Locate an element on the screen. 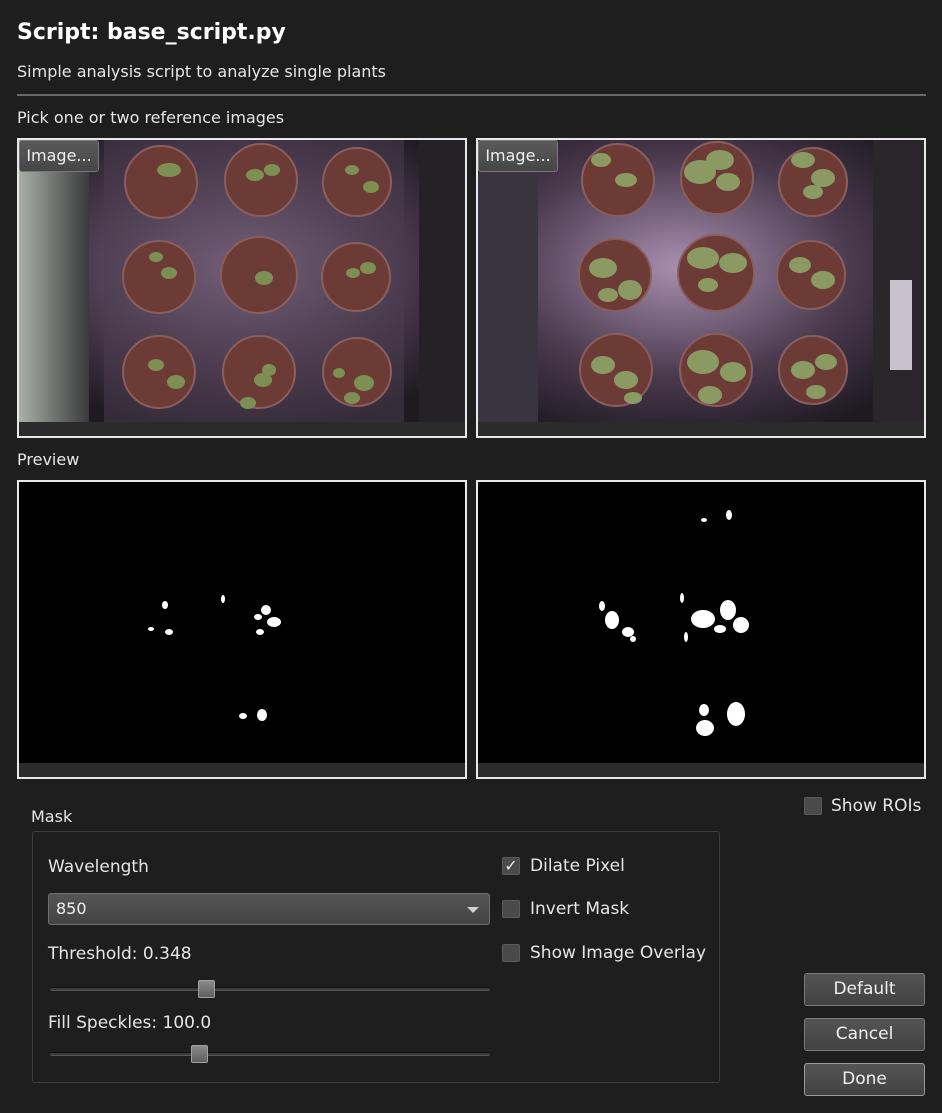 The width and height of the screenshot is (942, 1113). invert-mask-checkbox is located at coordinates (511, 909).